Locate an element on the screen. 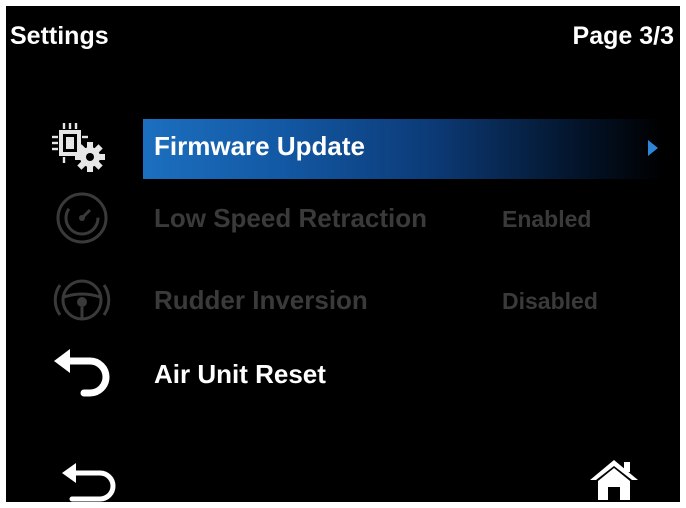 Image resolution: width=686 pixels, height=508 pixels. menu-item-label: Firmware Update is located at coordinates (259, 146).